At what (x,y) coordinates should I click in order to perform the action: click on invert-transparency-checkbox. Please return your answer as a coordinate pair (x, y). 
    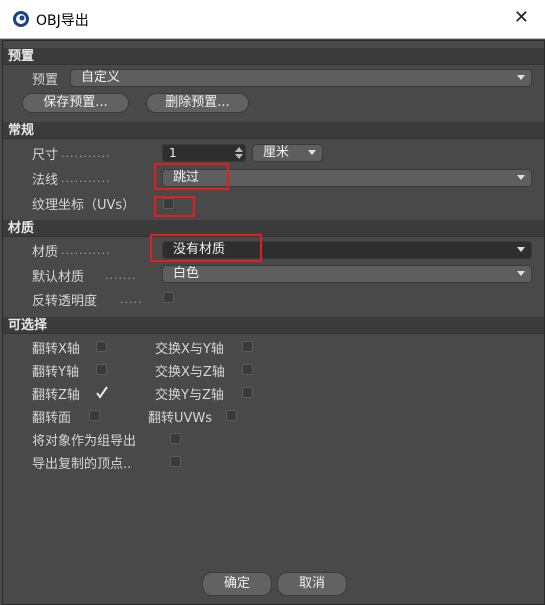
    Looking at the image, I should click on (168, 297).